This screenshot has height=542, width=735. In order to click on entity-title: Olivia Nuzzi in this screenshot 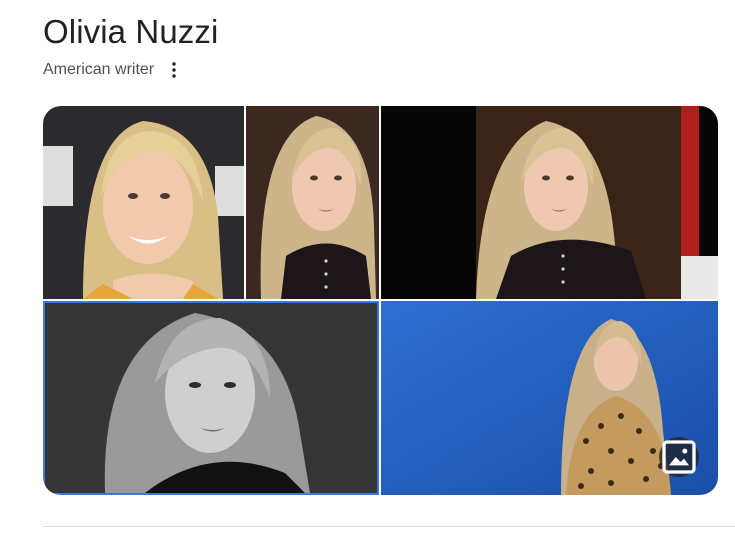, I will do `click(131, 31)`.